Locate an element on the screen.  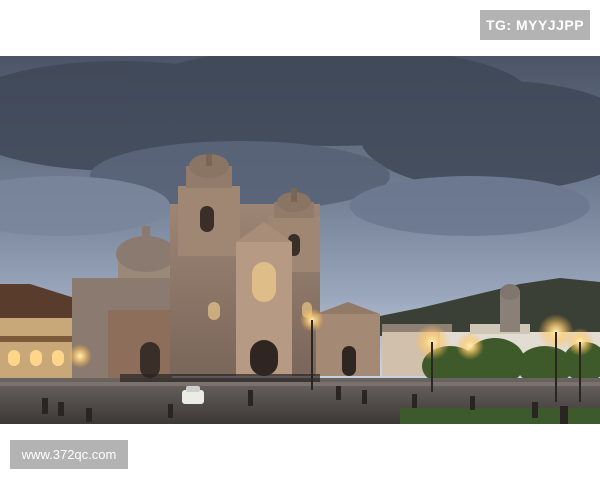
watermark-tag: TG: MYYJJPP is located at coordinates (535, 25).